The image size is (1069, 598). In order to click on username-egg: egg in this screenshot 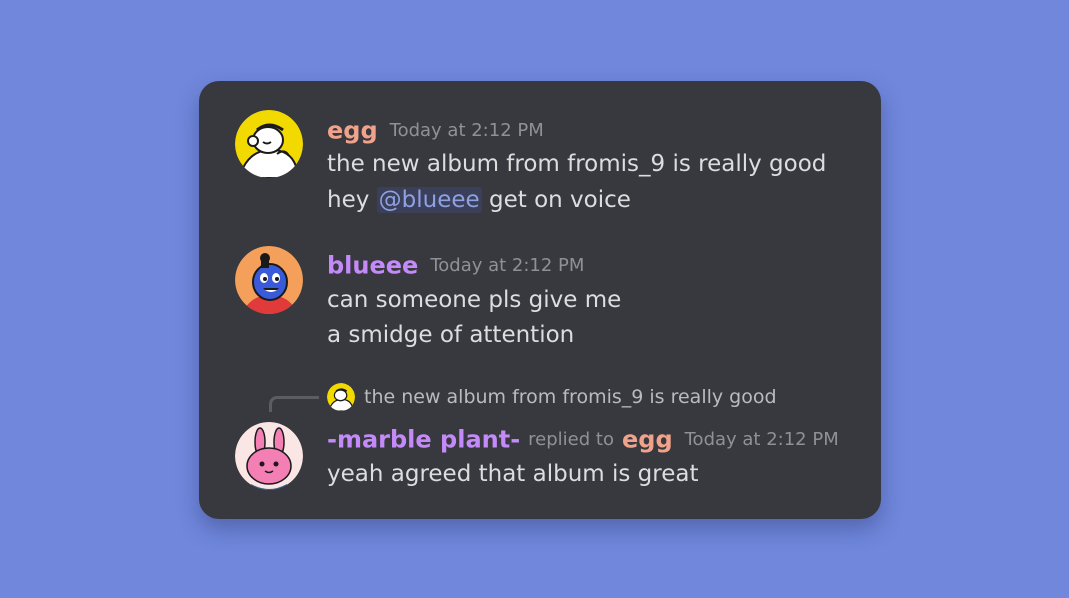, I will do `click(352, 131)`.